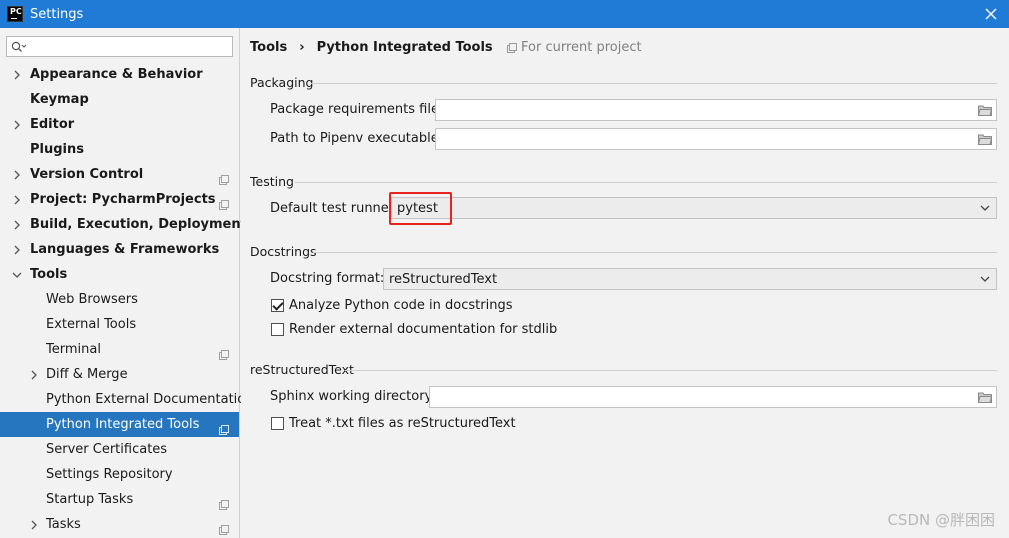  I want to click on sidebar-item-label: Tools, so click(49, 274).